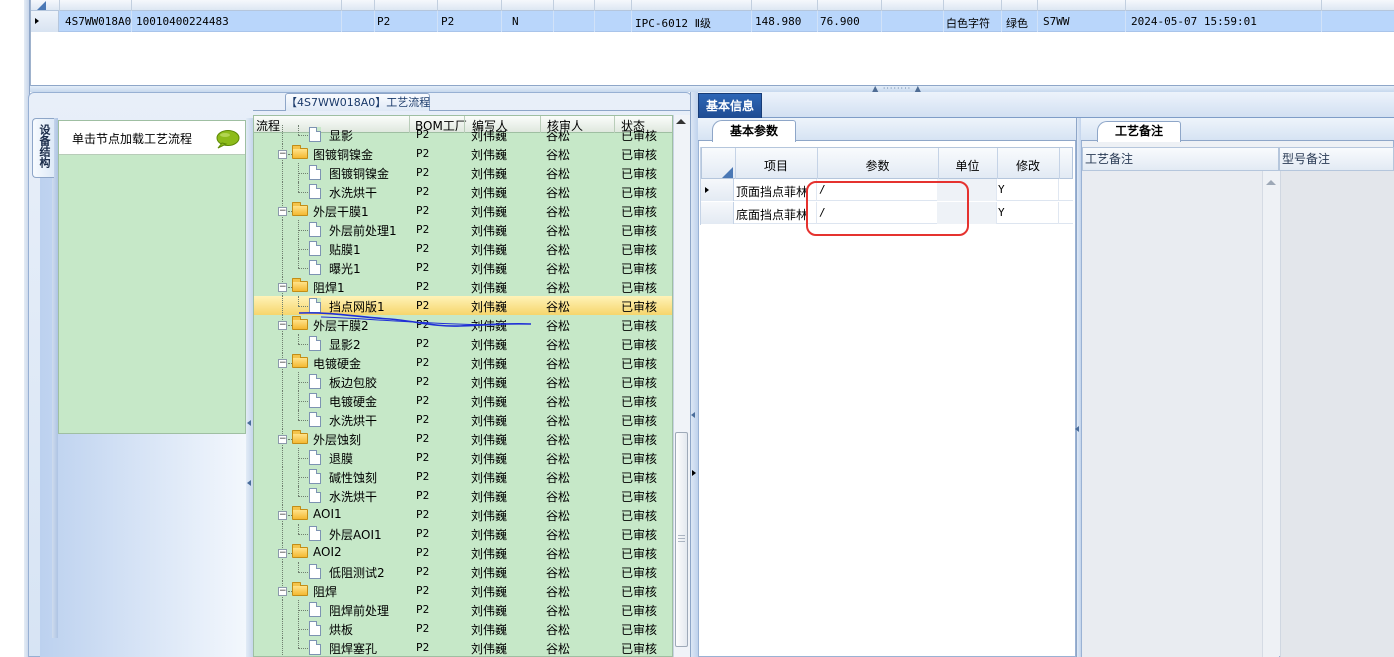  Describe the element at coordinates (877, 165) in the screenshot. I see `col-param: 参数` at that location.